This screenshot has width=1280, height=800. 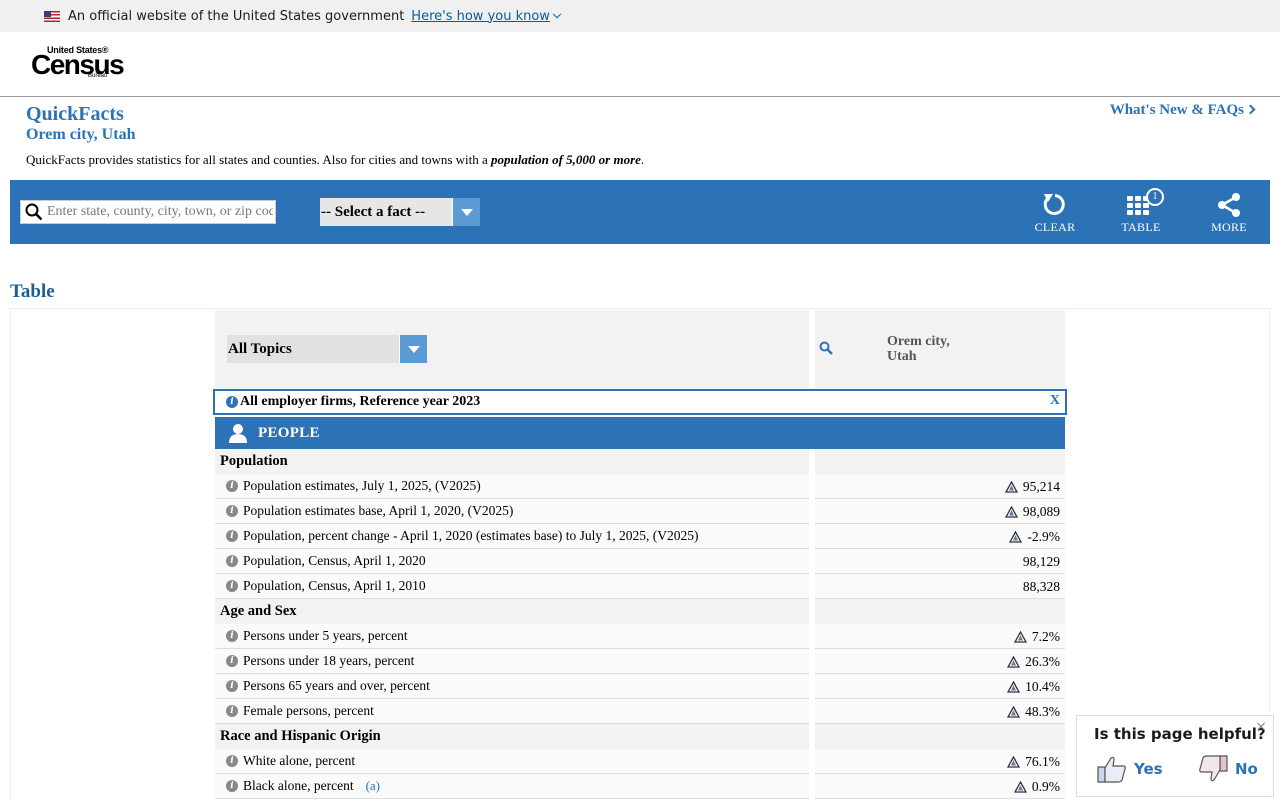 I want to click on clear-button: CLEAR, so click(x=1055, y=213).